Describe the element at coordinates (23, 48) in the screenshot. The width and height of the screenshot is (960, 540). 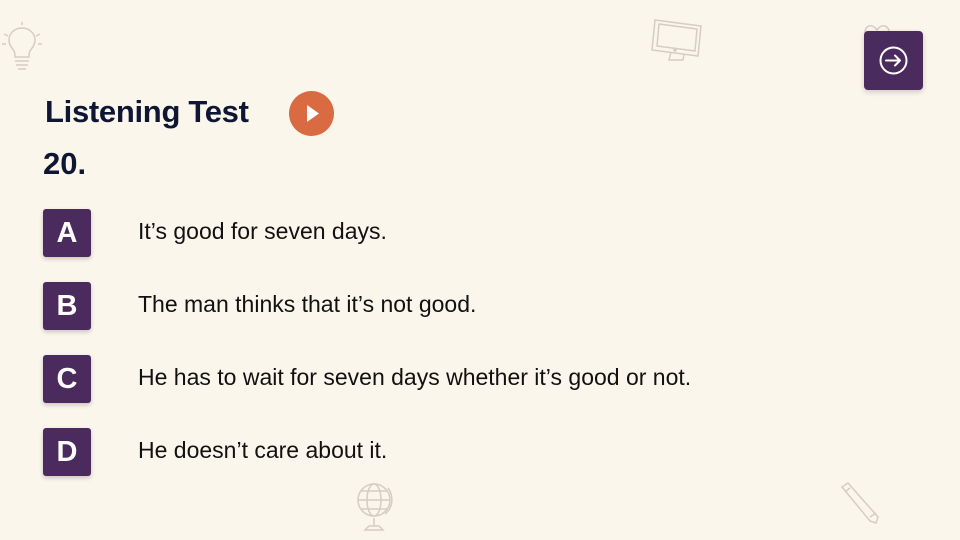
I see `lightbulb-icon` at that location.